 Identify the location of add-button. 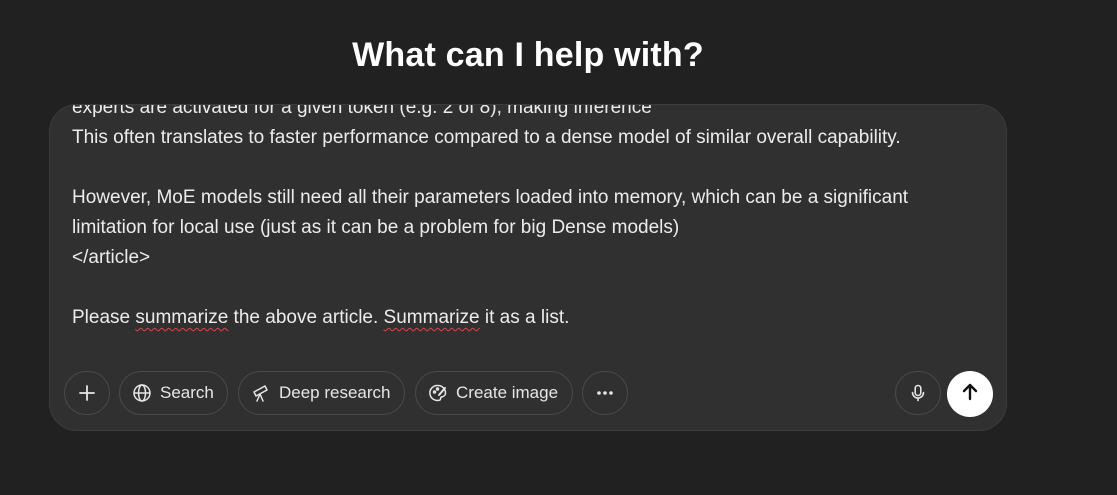
(87, 393).